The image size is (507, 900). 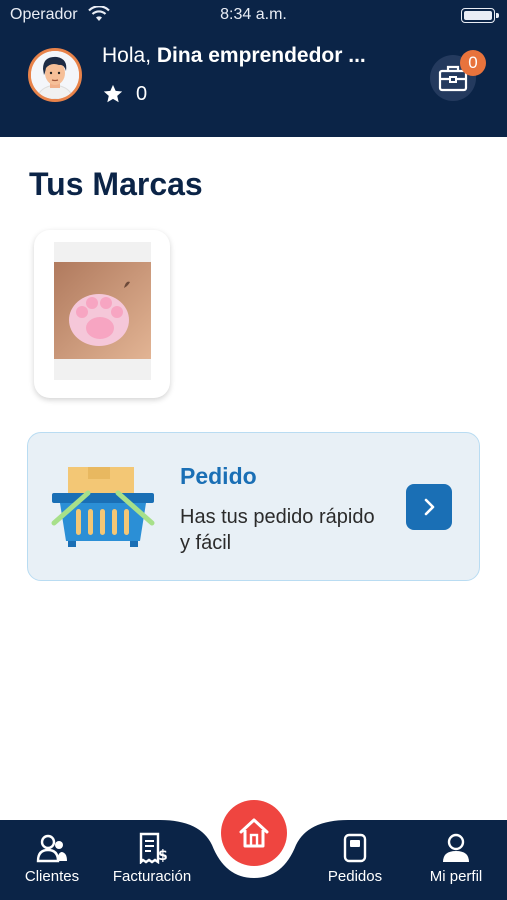 What do you see at coordinates (456, 876) in the screenshot?
I see `nav-label-mi-perfil: Mi perfil` at bounding box center [456, 876].